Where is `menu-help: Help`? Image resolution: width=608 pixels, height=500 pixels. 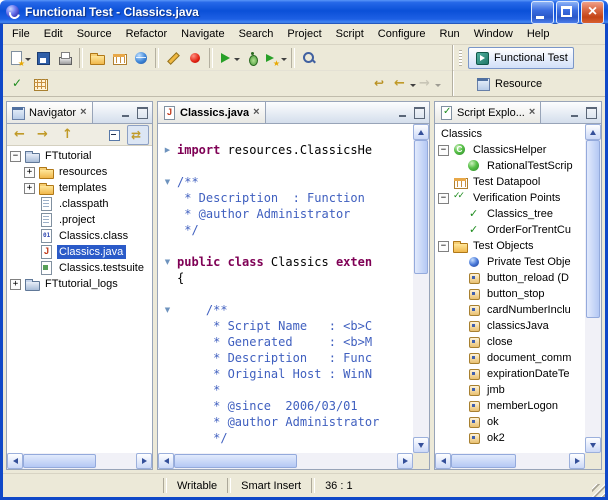
menu-help: Help is located at coordinates (538, 34).